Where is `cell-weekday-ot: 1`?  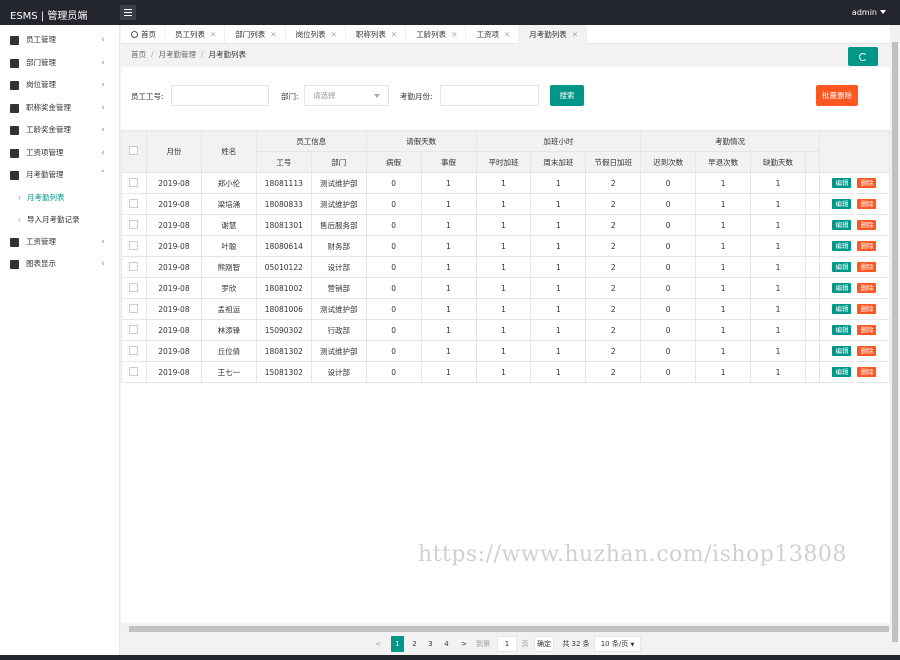
cell-weekday-ot: 1 is located at coordinates (503, 309).